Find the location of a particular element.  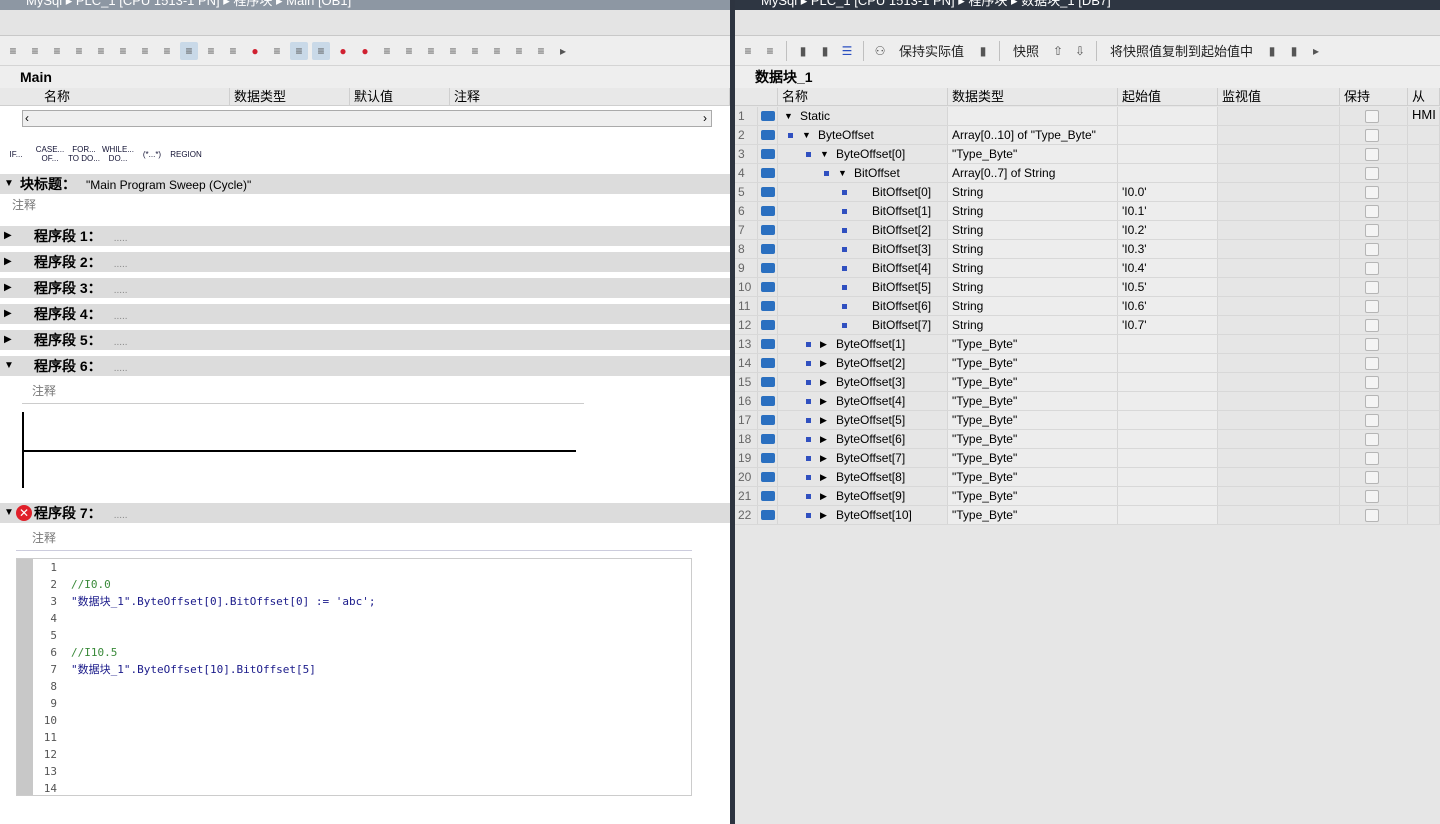

db-table-row: 10 BitOffset[5] String 'I0.5' is located at coordinates (1087, 287).